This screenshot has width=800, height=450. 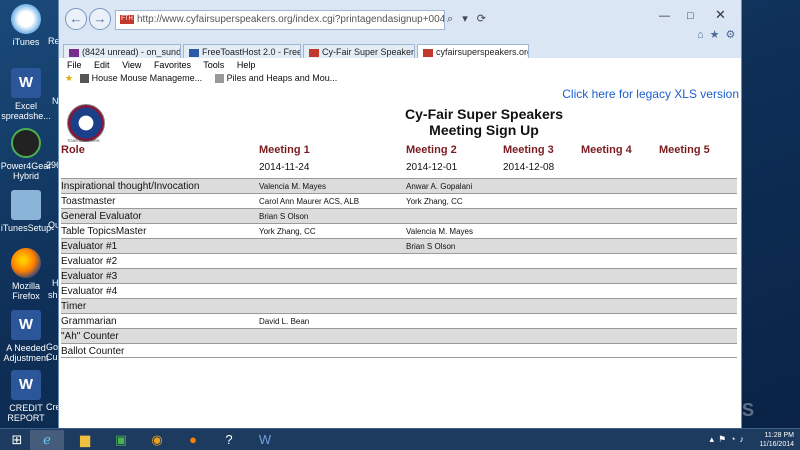 I want to click on address-tools: ⌕ ▾ ⟳, so click(x=468, y=19).